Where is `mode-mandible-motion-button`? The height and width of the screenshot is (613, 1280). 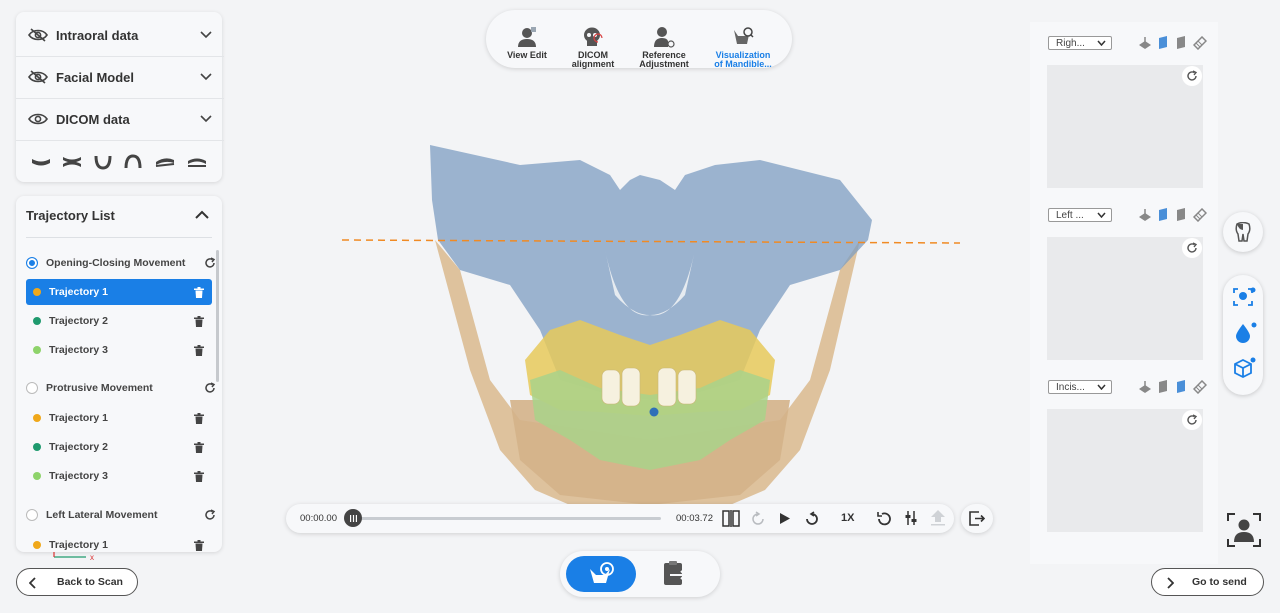 mode-mandible-motion-button is located at coordinates (601, 574).